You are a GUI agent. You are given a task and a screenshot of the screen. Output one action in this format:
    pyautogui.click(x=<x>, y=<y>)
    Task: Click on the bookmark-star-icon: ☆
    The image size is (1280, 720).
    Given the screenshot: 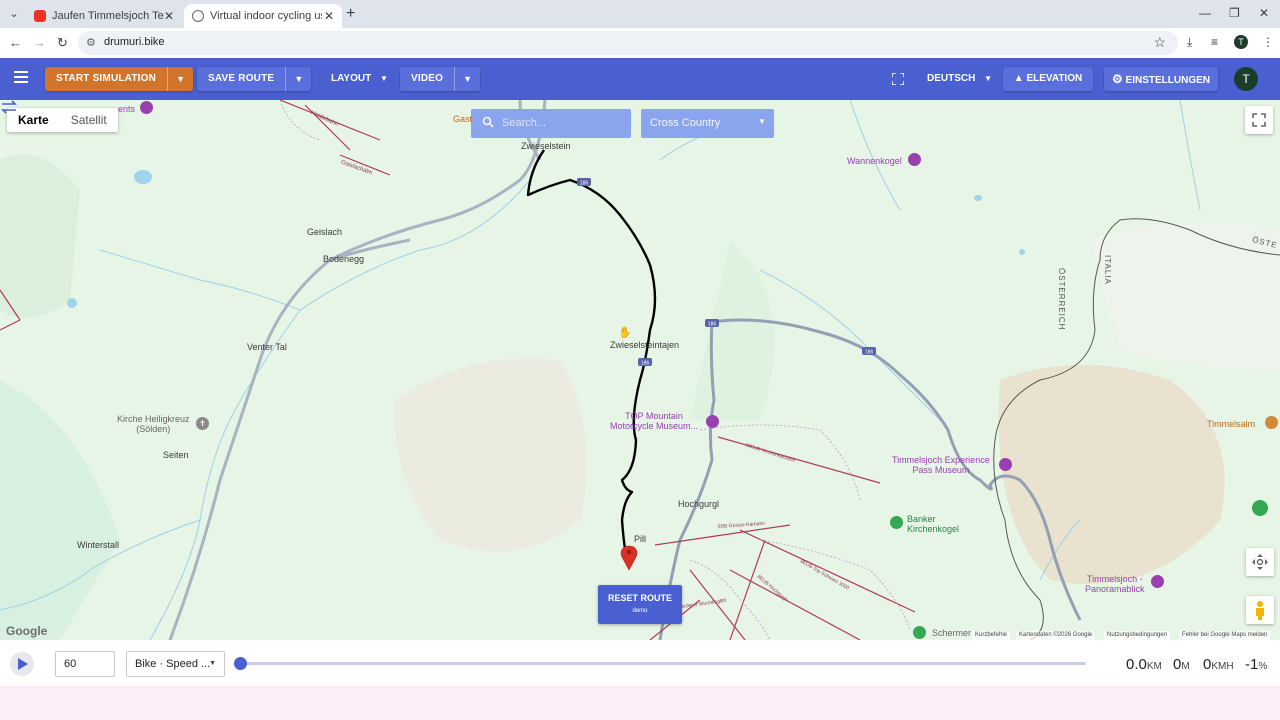 What is the action you would take?
    pyautogui.click(x=1159, y=42)
    